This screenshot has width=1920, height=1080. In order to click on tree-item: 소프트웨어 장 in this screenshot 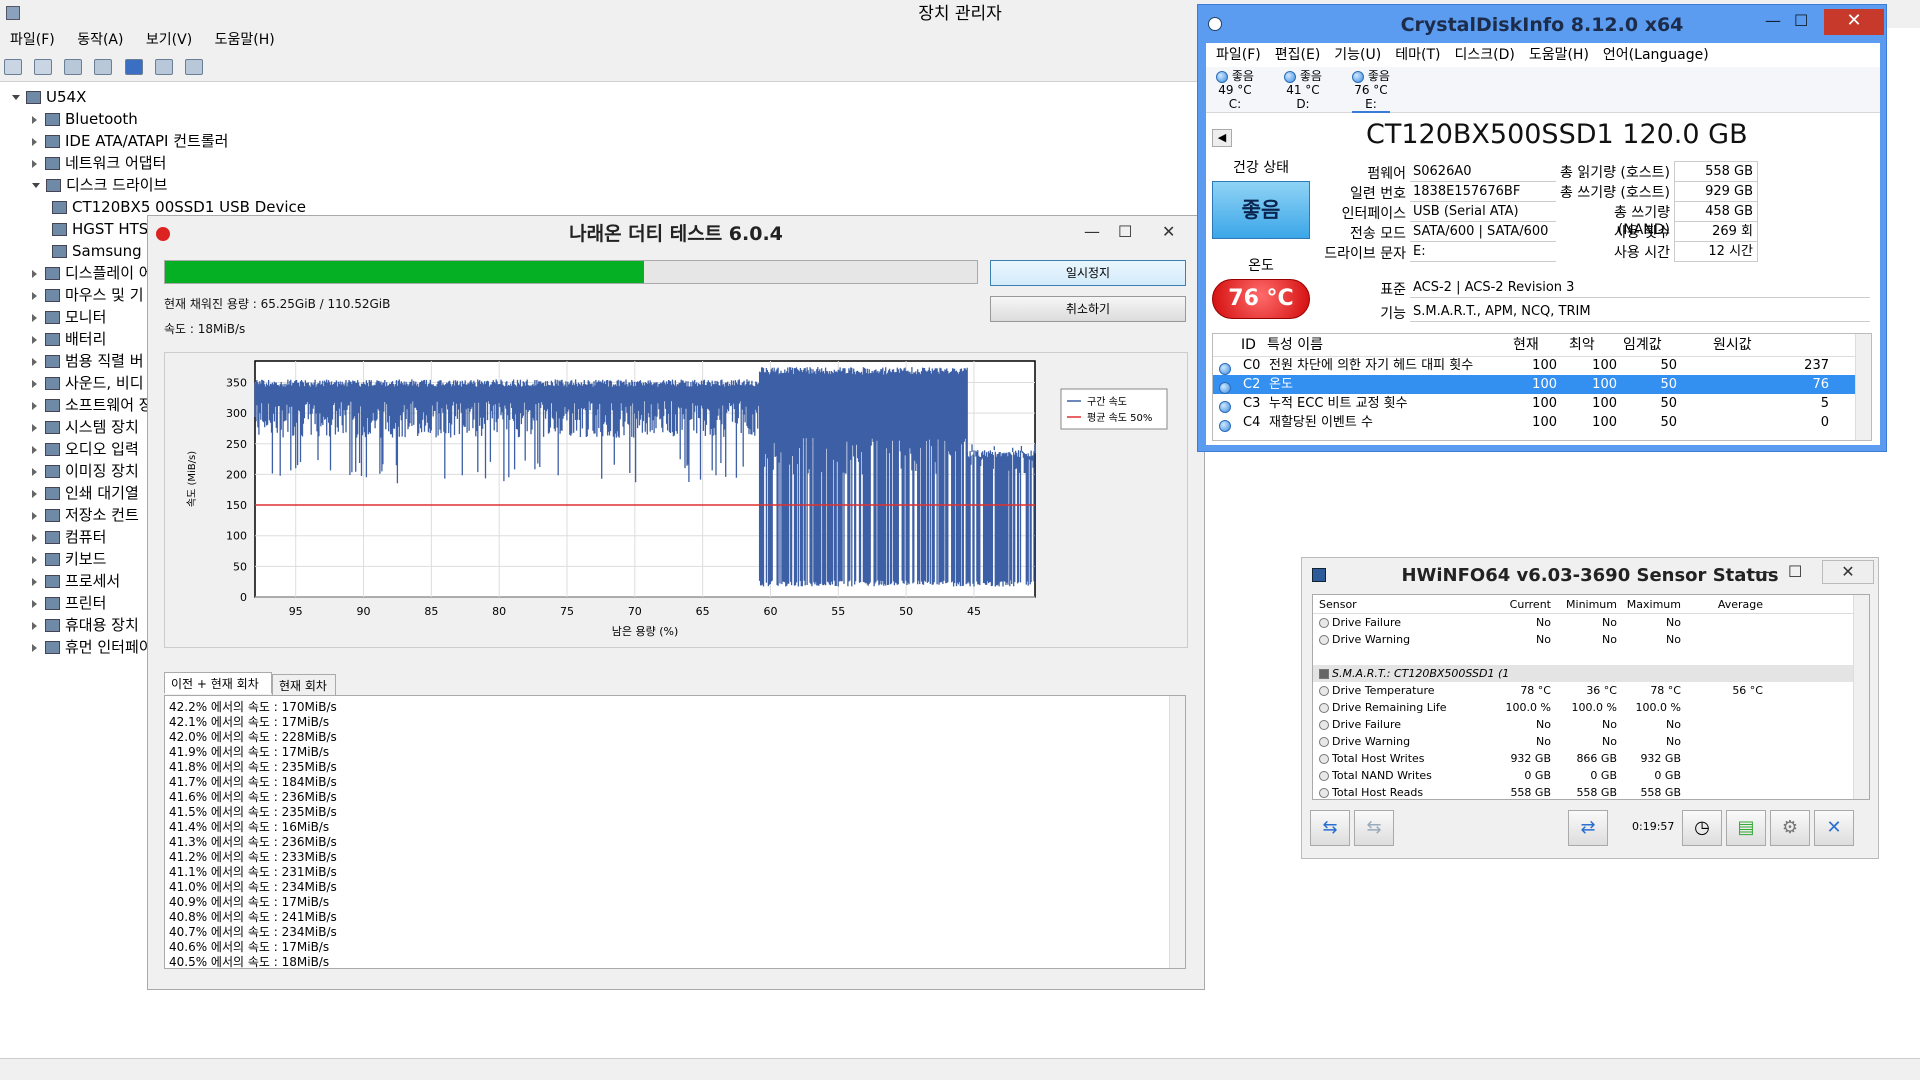, I will do `click(92, 405)`.